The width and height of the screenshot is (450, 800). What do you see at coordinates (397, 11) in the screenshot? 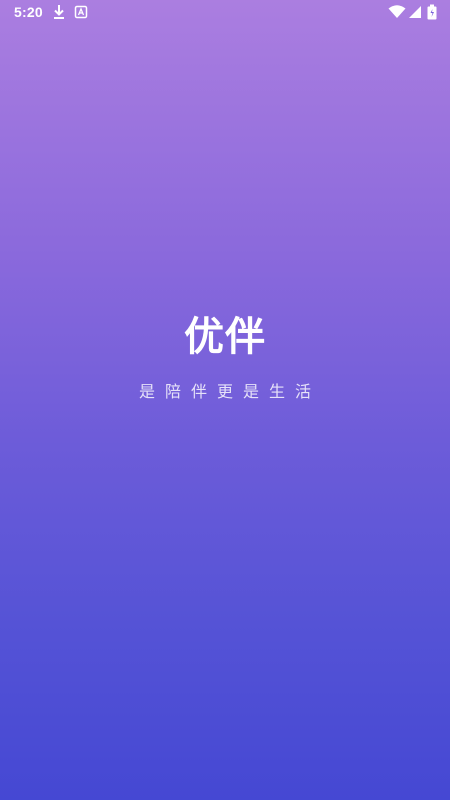
I see `wifi-icon` at bounding box center [397, 11].